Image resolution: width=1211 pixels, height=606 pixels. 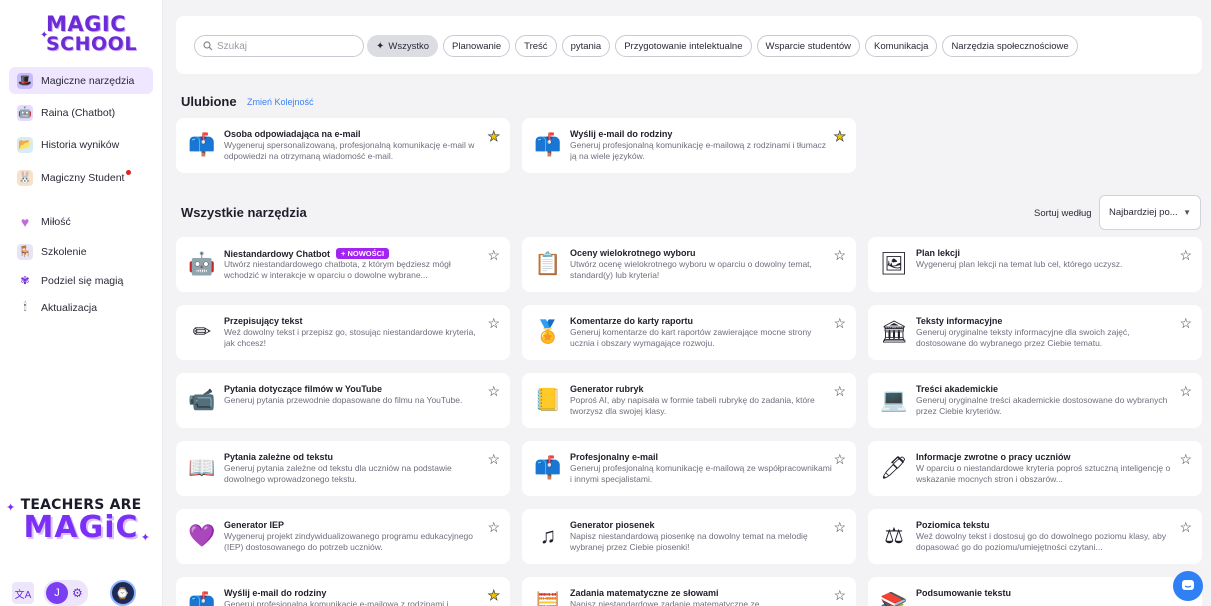 What do you see at coordinates (403, 46) in the screenshot?
I see `chip-all: ✦ Wszystko` at bounding box center [403, 46].